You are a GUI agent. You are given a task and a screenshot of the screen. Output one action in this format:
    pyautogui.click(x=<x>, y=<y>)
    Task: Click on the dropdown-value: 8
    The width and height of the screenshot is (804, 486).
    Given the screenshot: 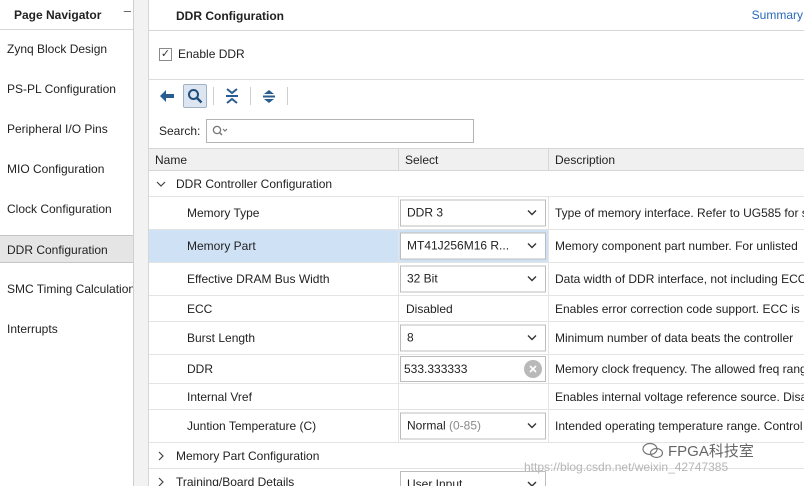 What is the action you would take?
    pyautogui.click(x=410, y=337)
    